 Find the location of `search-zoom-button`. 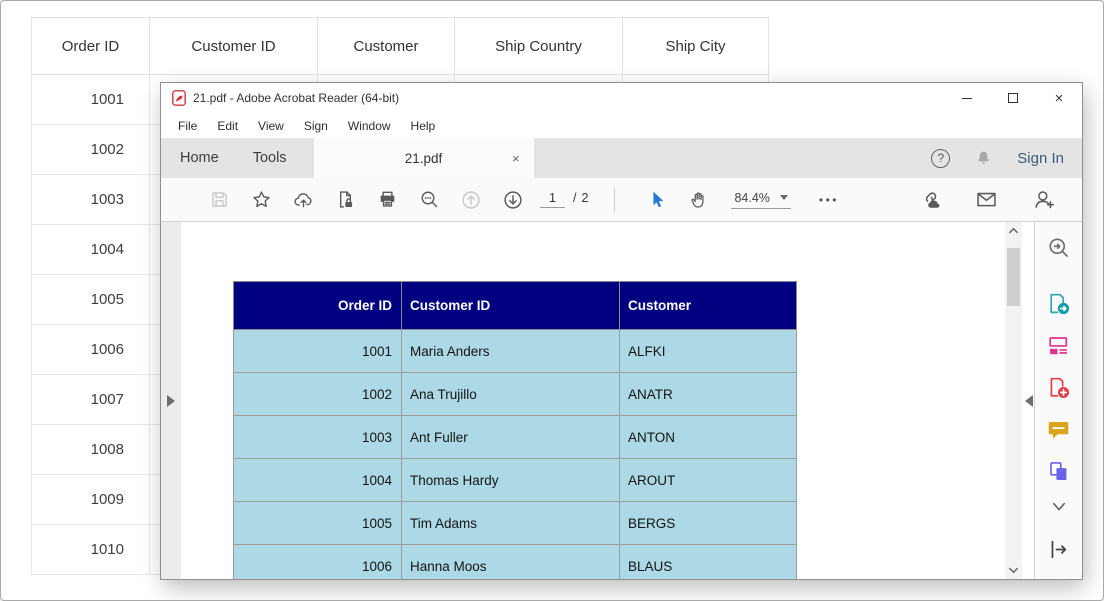

search-zoom-button is located at coordinates (429, 199).